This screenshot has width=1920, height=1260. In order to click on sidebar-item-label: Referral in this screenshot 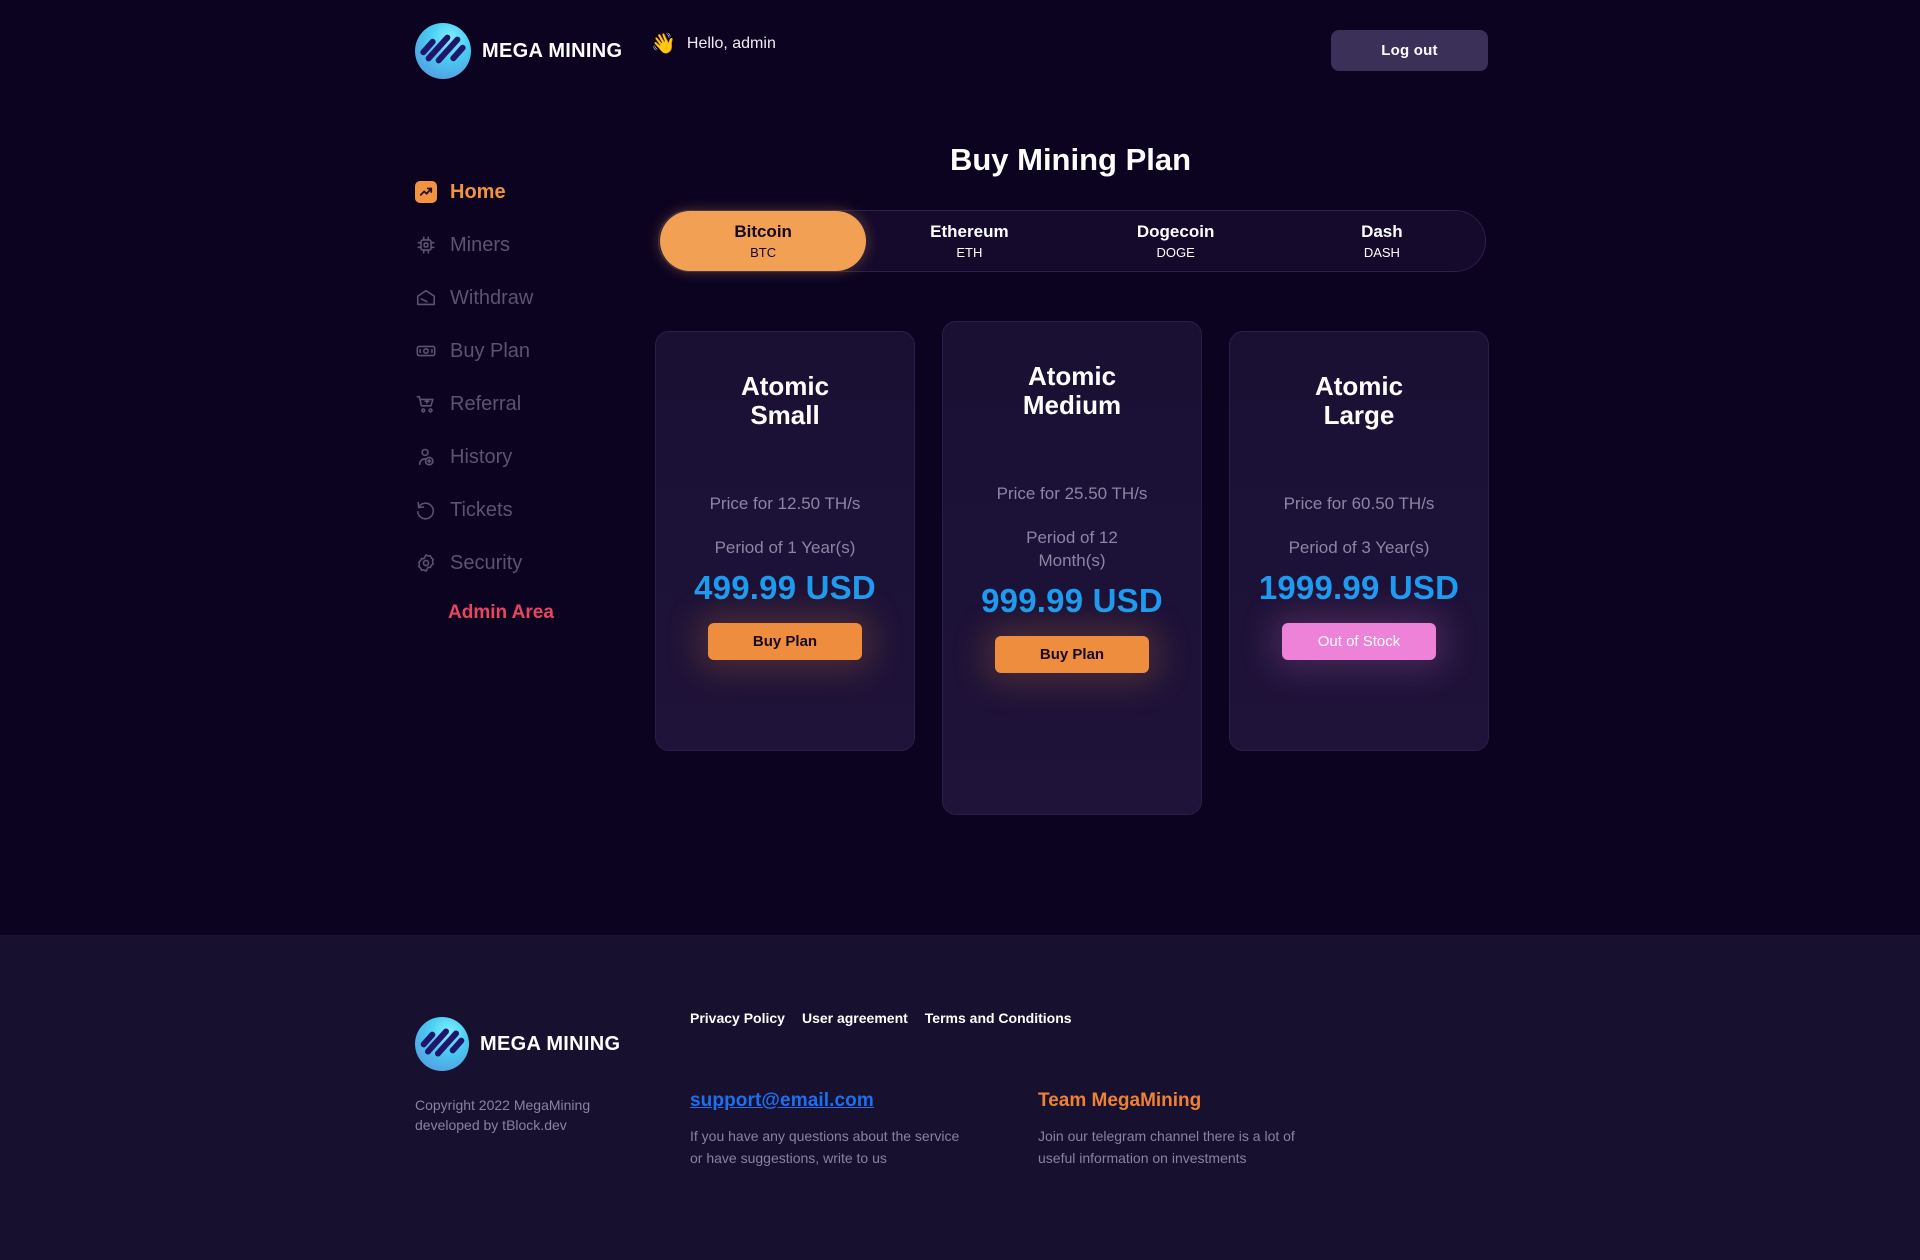, I will do `click(486, 403)`.